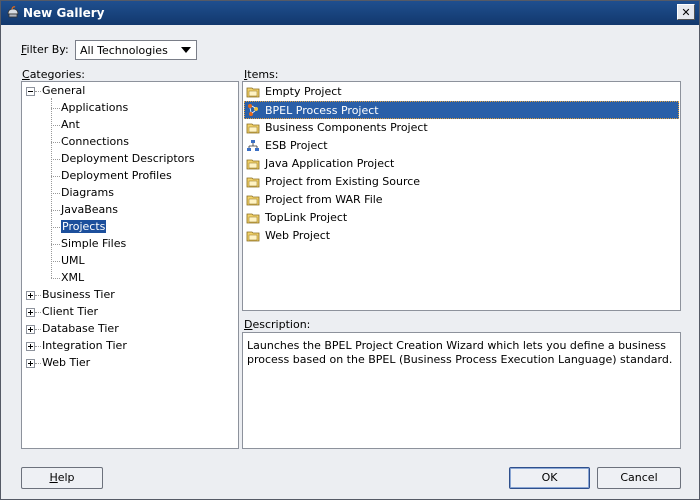 This screenshot has width=700, height=500. What do you see at coordinates (45, 49) in the screenshot?
I see `filter-label: Filter By:` at bounding box center [45, 49].